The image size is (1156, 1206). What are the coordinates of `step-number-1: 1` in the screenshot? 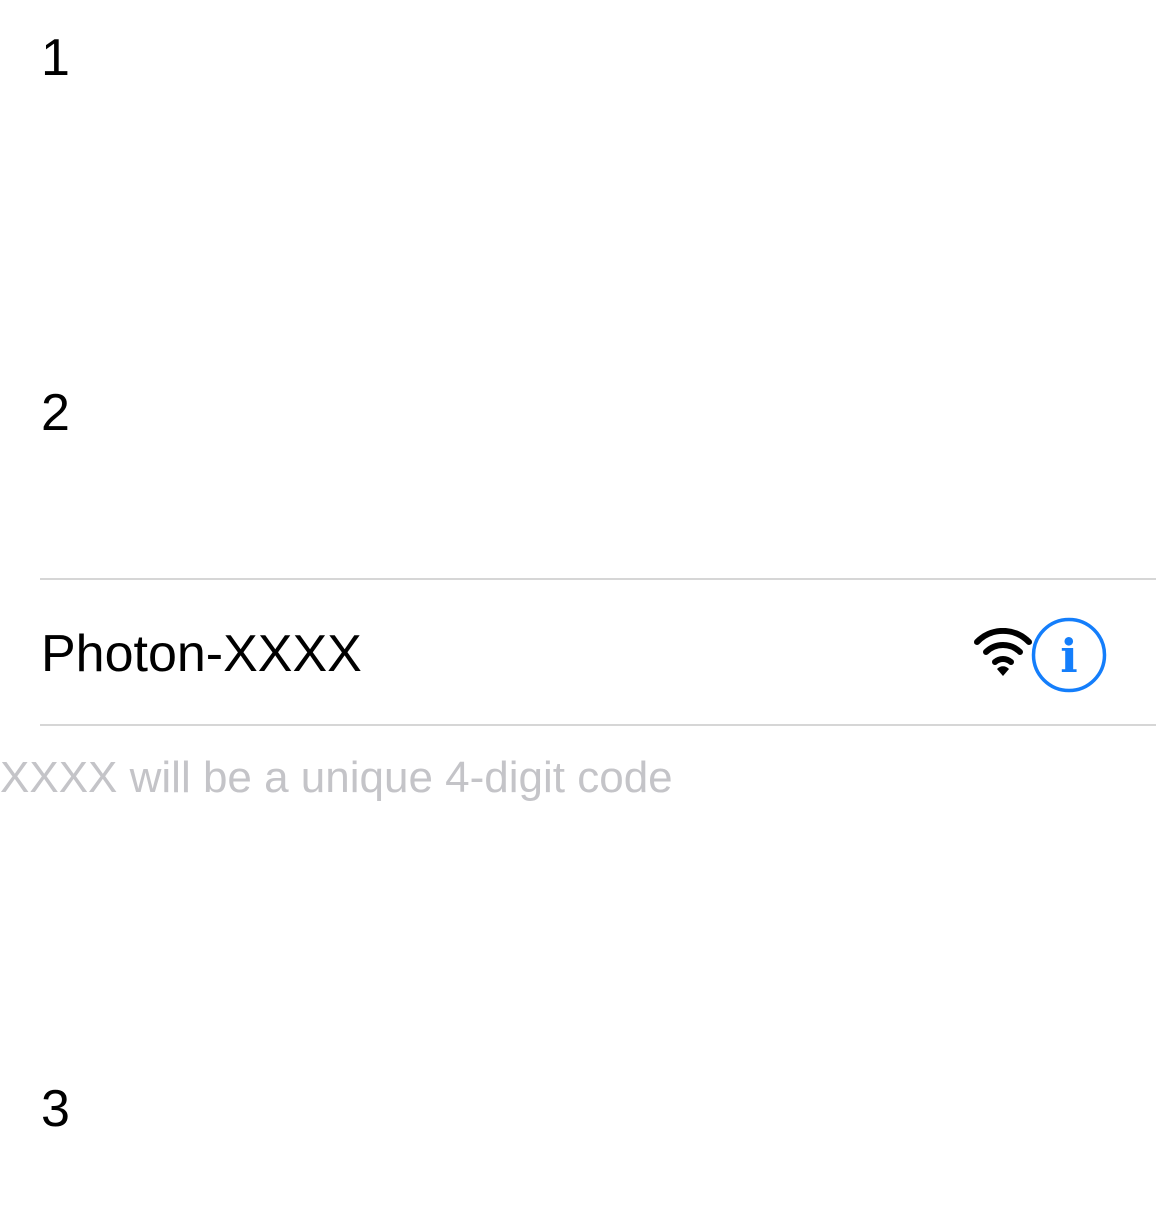 It's located at (55, 58).